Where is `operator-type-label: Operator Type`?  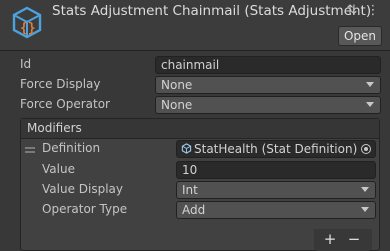 operator-type-label: Operator Type is located at coordinates (85, 209).